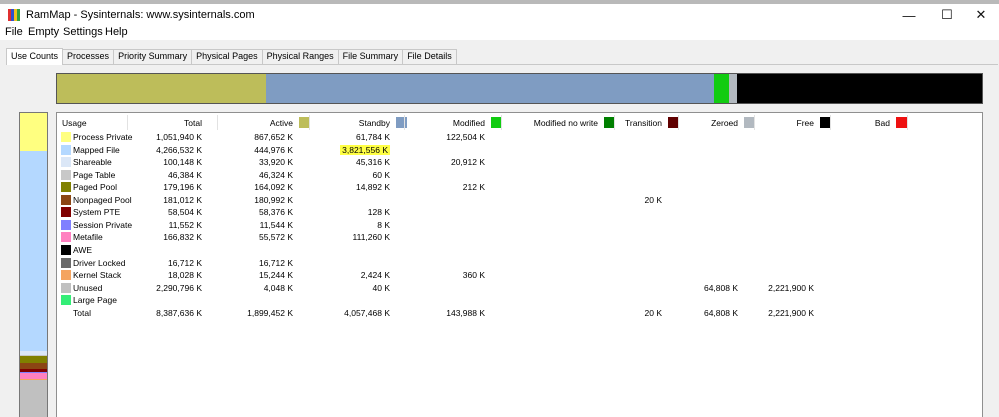 This screenshot has height=417, width=999. I want to click on cell-total: 181,012 K, so click(182, 199).